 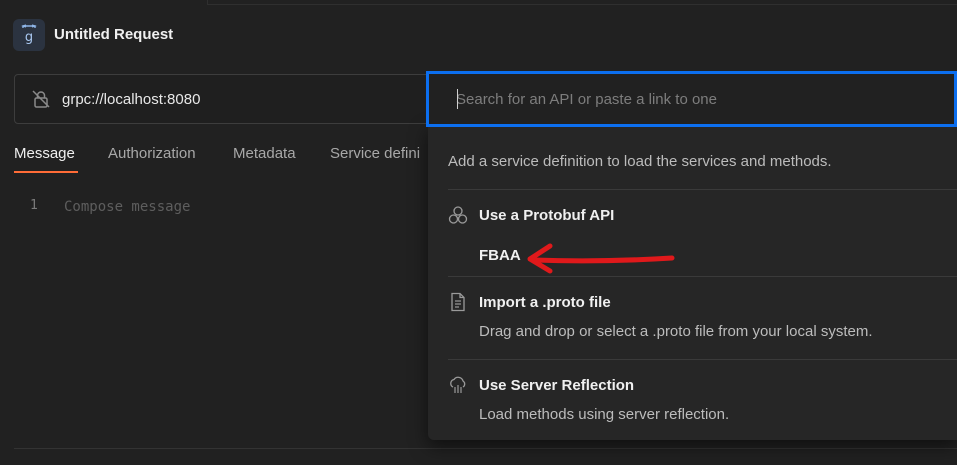 I want to click on tab-service-definition: Service defini, so click(x=375, y=153).